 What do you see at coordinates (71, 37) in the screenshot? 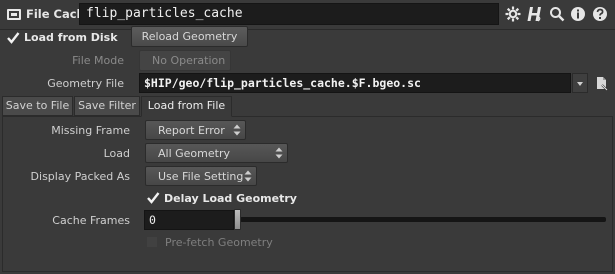
I see `load-from-disk-label: Load from Disk` at bounding box center [71, 37].